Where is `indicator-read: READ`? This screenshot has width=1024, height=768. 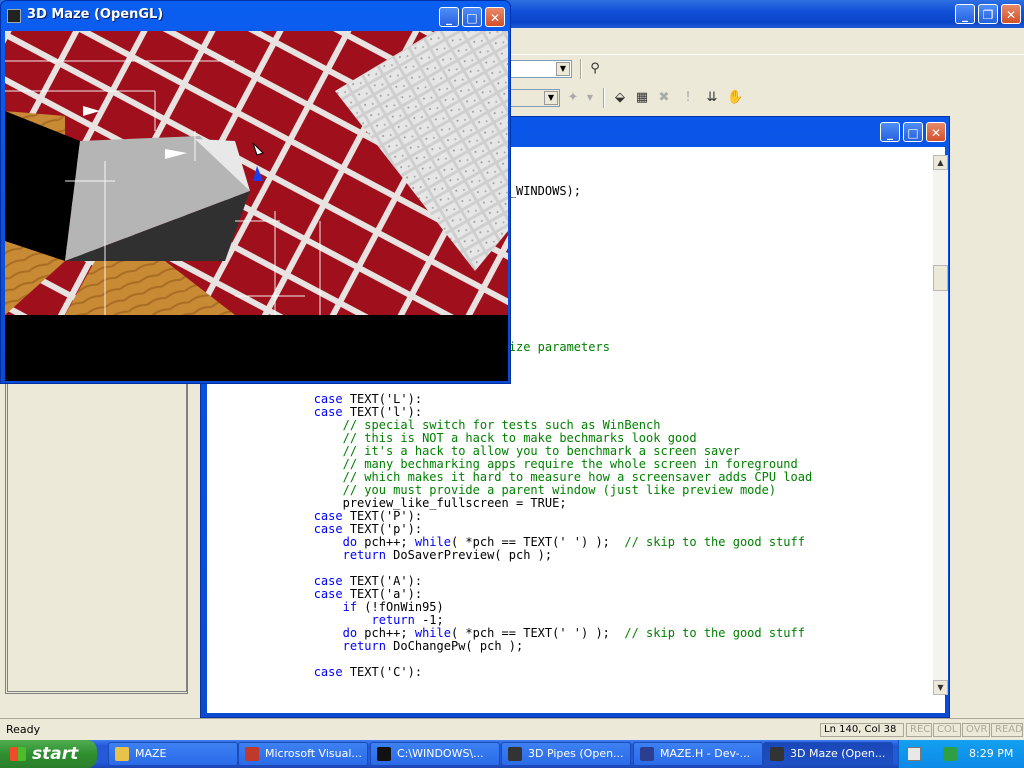 indicator-read: READ is located at coordinates (1007, 730).